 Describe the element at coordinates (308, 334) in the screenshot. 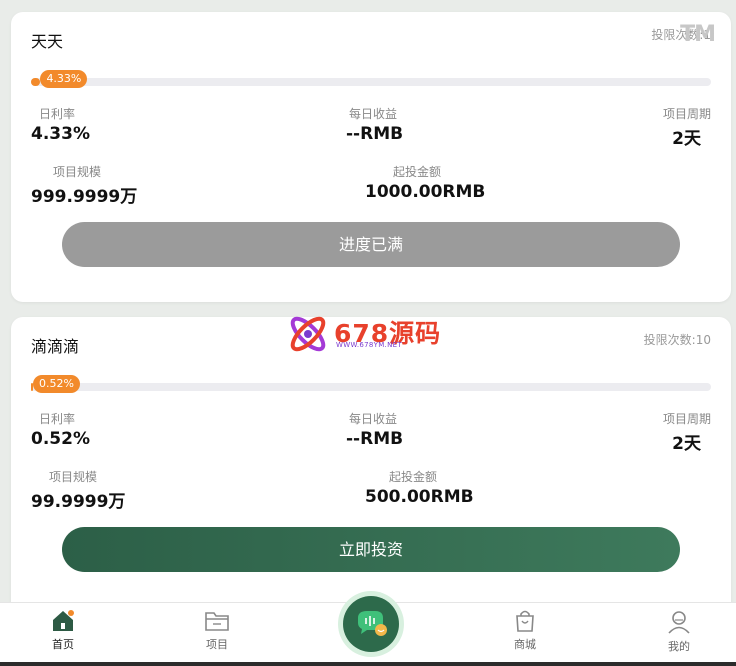

I see `atom-logo-icon` at that location.